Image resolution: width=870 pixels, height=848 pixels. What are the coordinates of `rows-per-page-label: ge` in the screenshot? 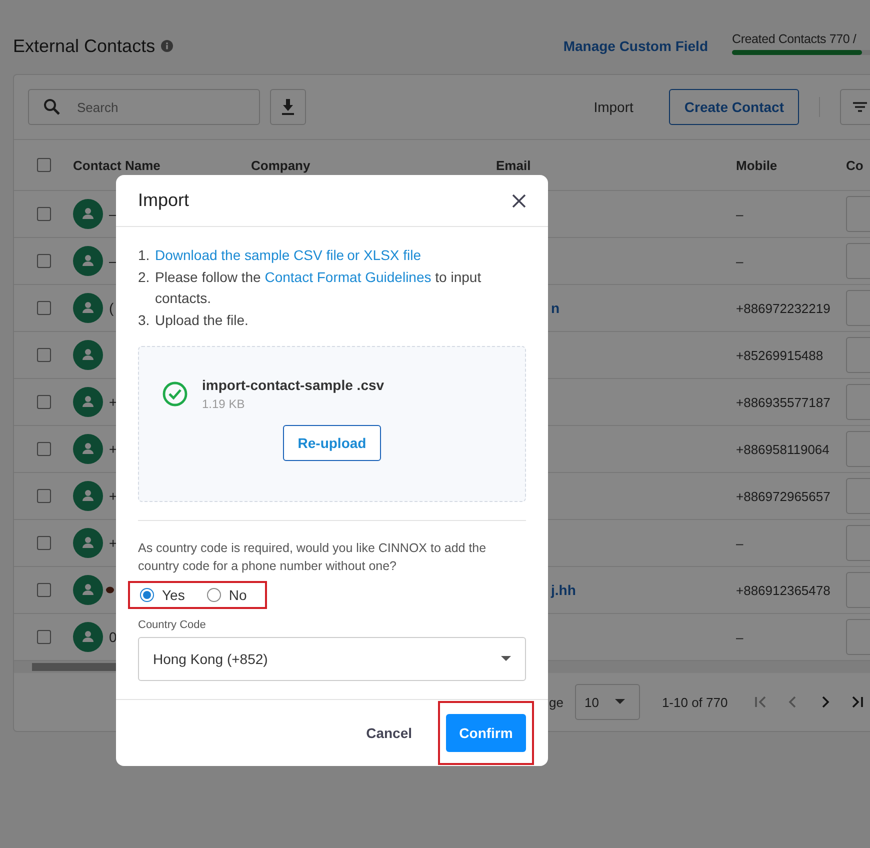 It's located at (556, 702).